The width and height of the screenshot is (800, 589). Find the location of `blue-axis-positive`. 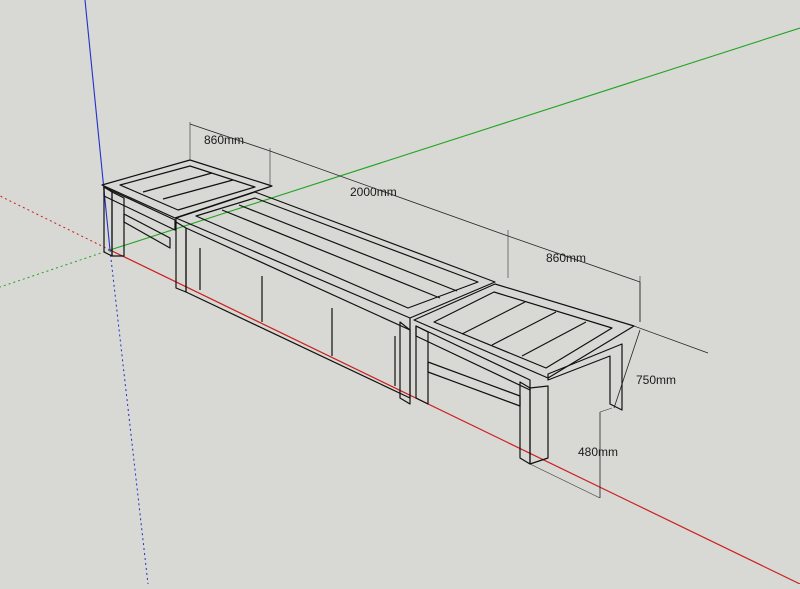

blue-axis-positive is located at coordinates (97, 125).